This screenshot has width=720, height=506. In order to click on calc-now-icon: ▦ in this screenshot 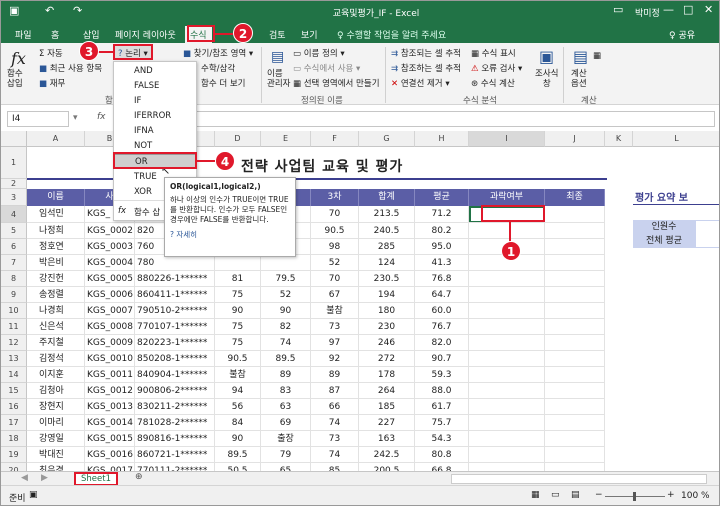, I will do `click(597, 56)`.